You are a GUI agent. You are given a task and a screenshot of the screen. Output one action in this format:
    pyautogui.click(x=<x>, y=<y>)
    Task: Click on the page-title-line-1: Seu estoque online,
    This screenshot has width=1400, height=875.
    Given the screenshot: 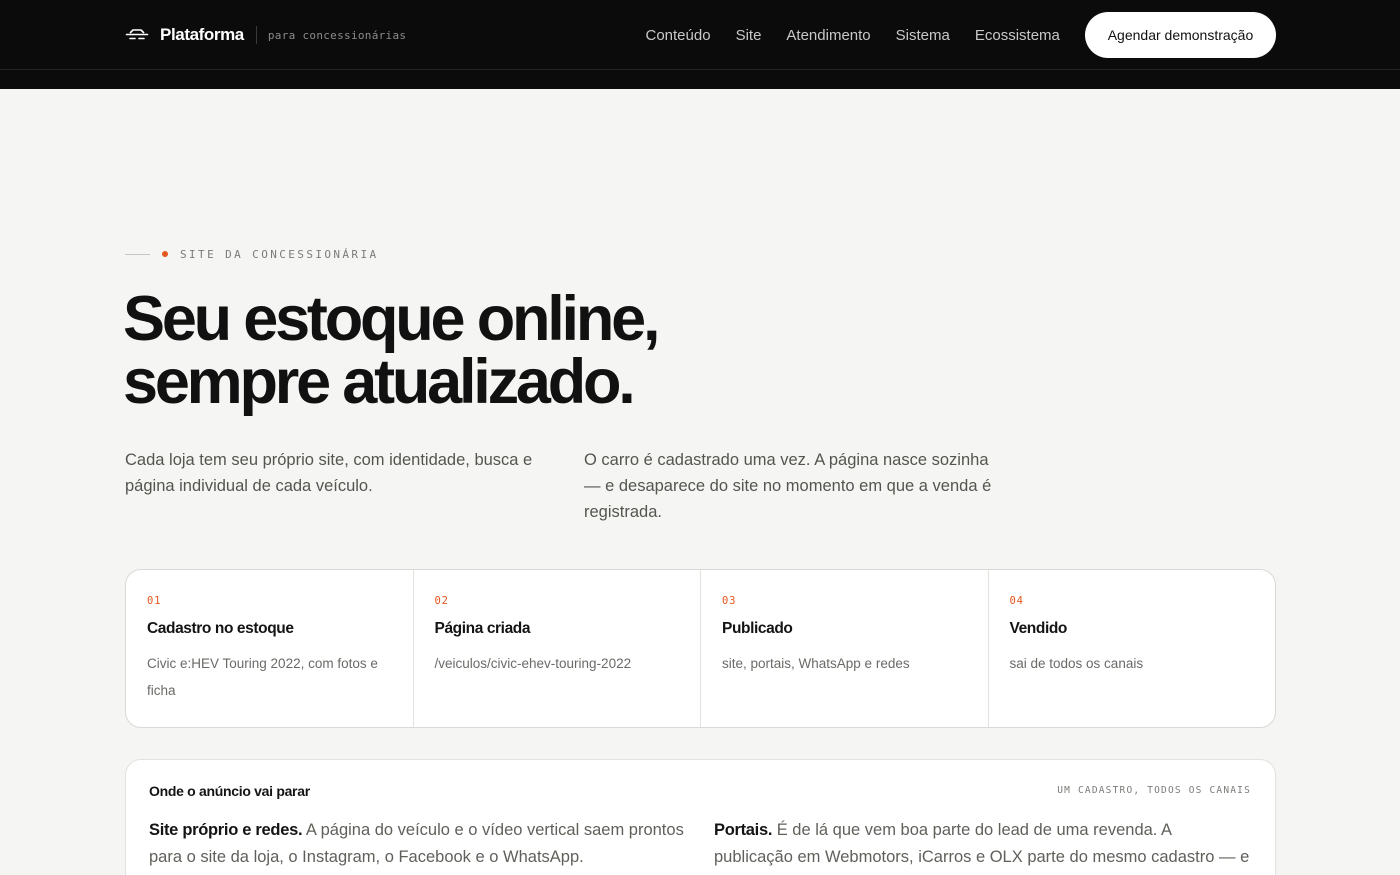 What is the action you would take?
    pyautogui.click(x=391, y=319)
    